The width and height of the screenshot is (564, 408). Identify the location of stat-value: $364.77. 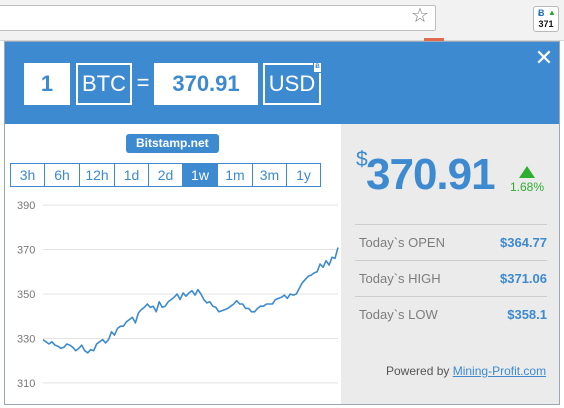
(523, 242).